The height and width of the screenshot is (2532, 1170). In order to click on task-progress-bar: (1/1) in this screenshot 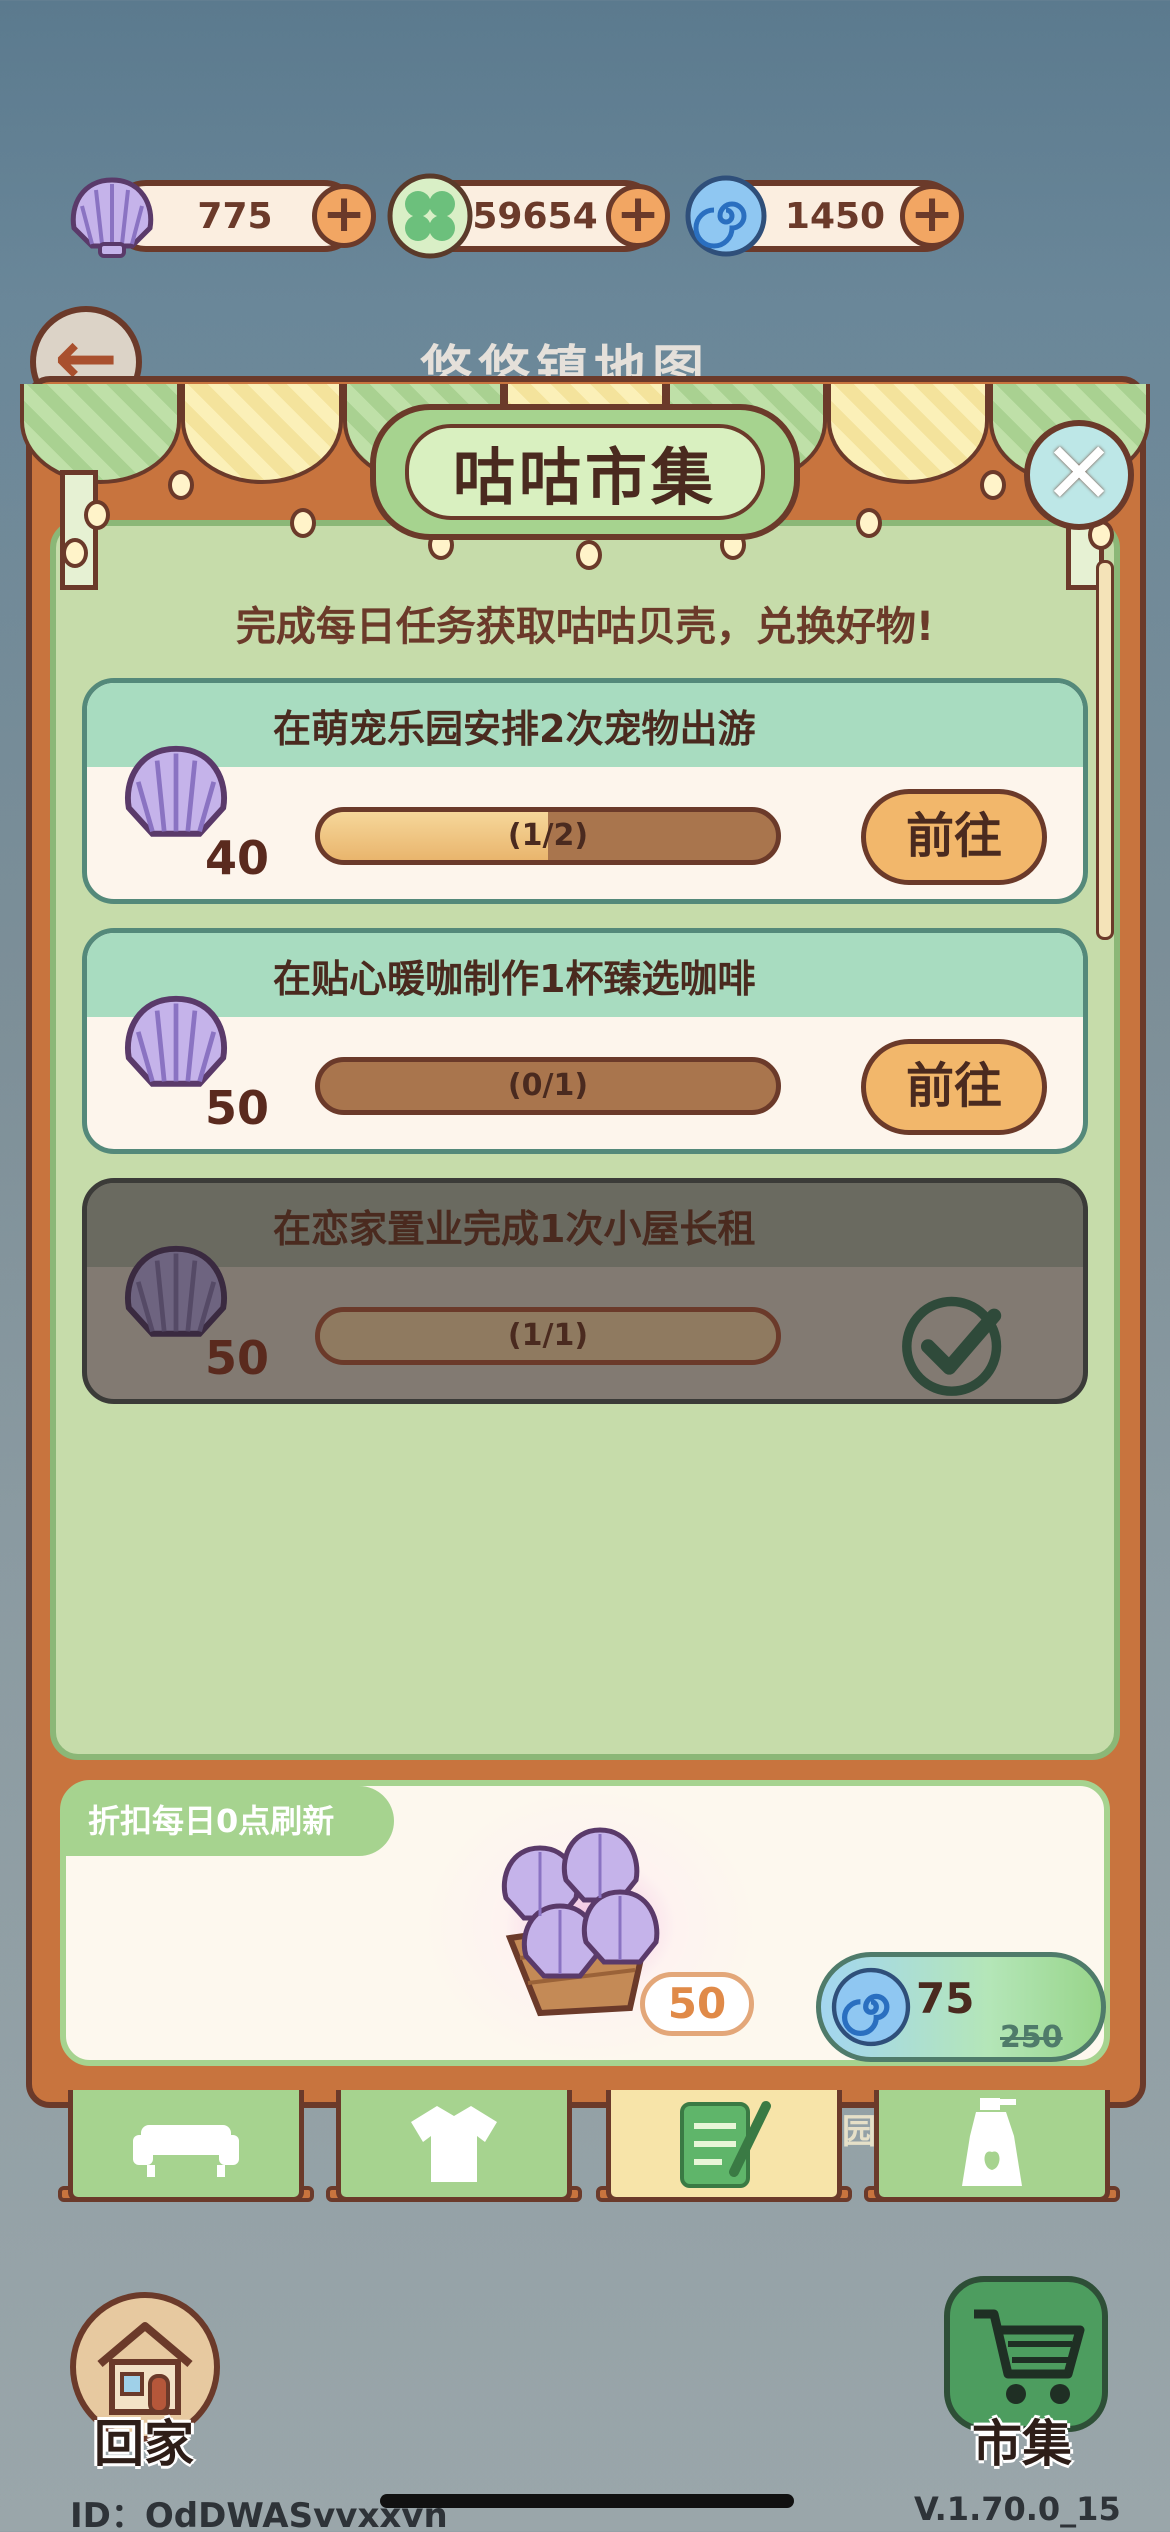, I will do `click(548, 1336)`.